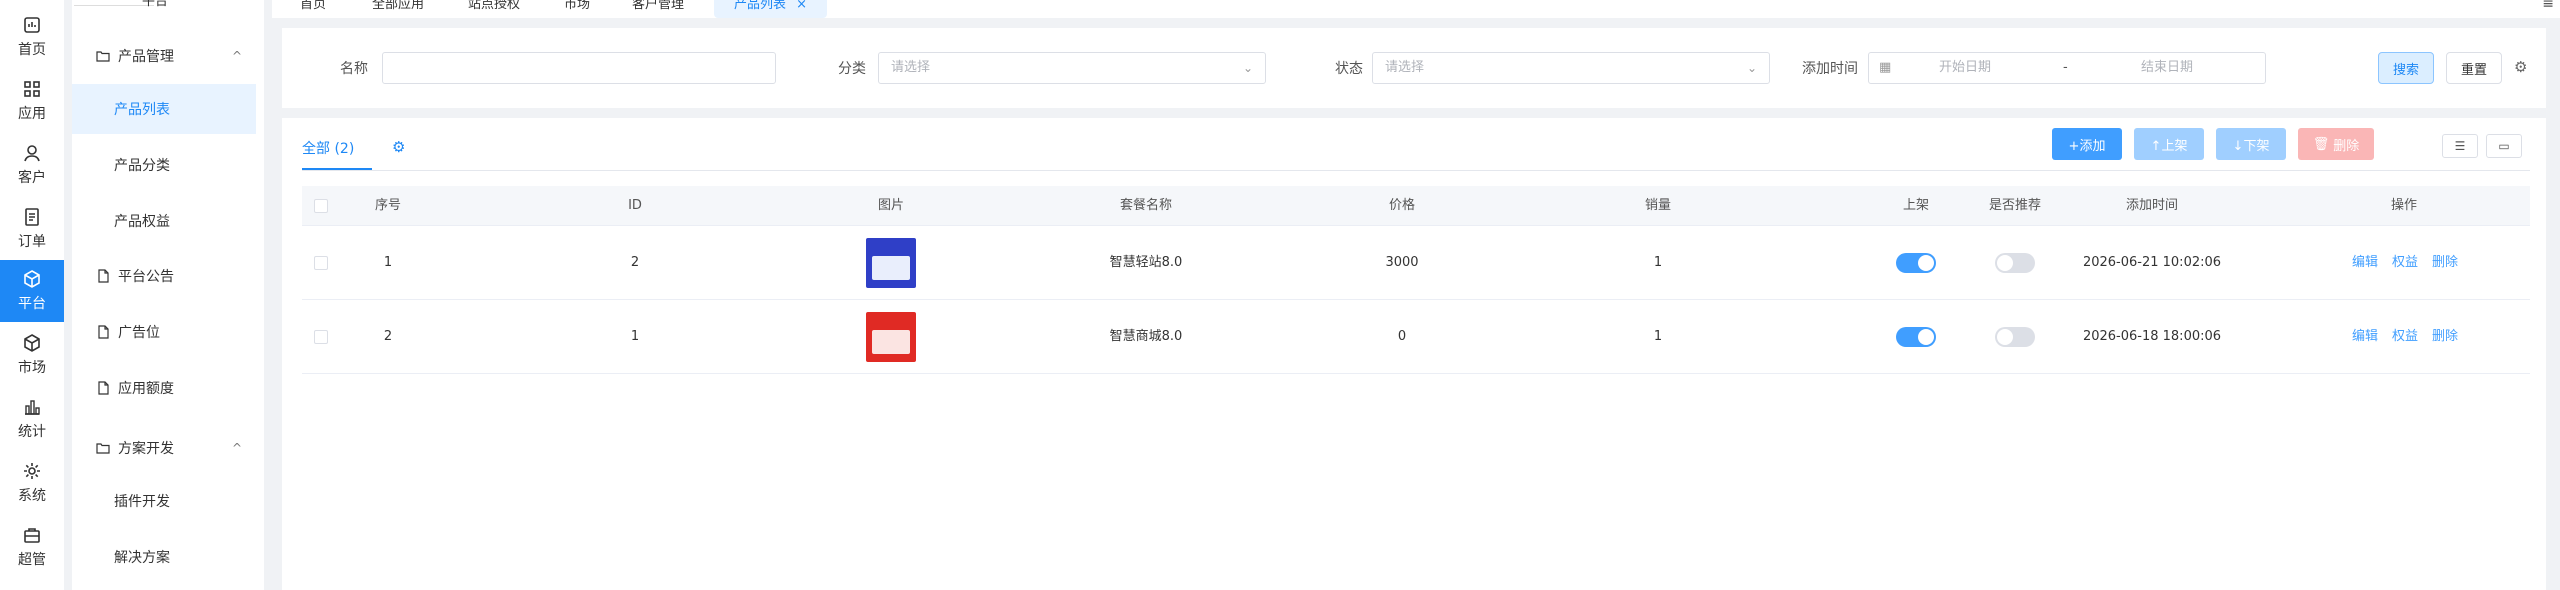 This screenshot has width=2560, height=590. What do you see at coordinates (388, 262) in the screenshot?
I see `cell-index: 1` at bounding box center [388, 262].